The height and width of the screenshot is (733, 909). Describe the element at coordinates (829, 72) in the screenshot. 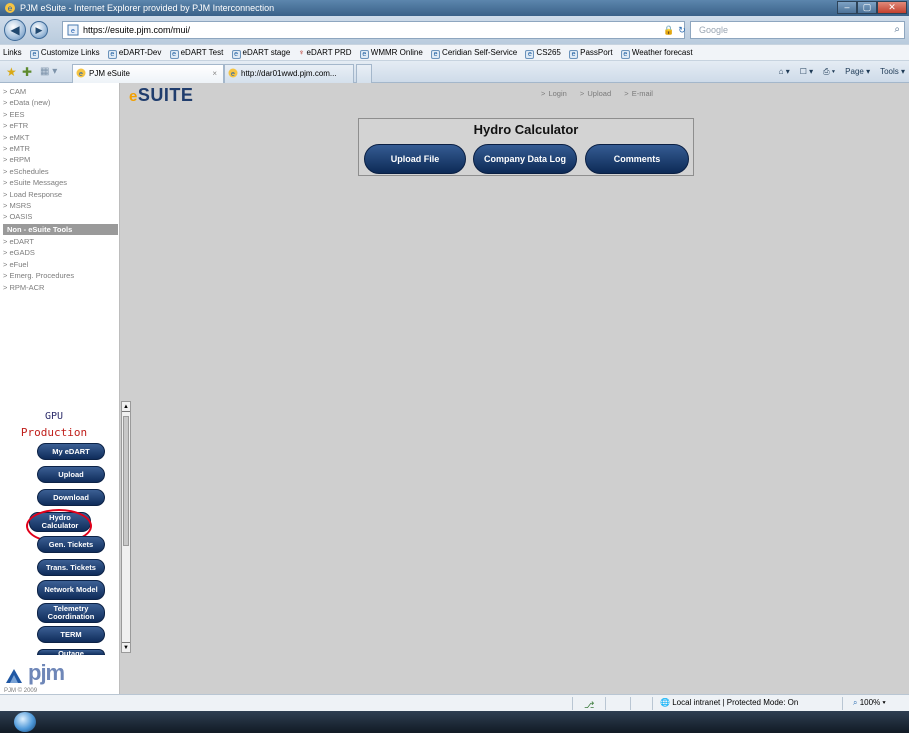

I see `print-icon: ⎙ ▾` at that location.